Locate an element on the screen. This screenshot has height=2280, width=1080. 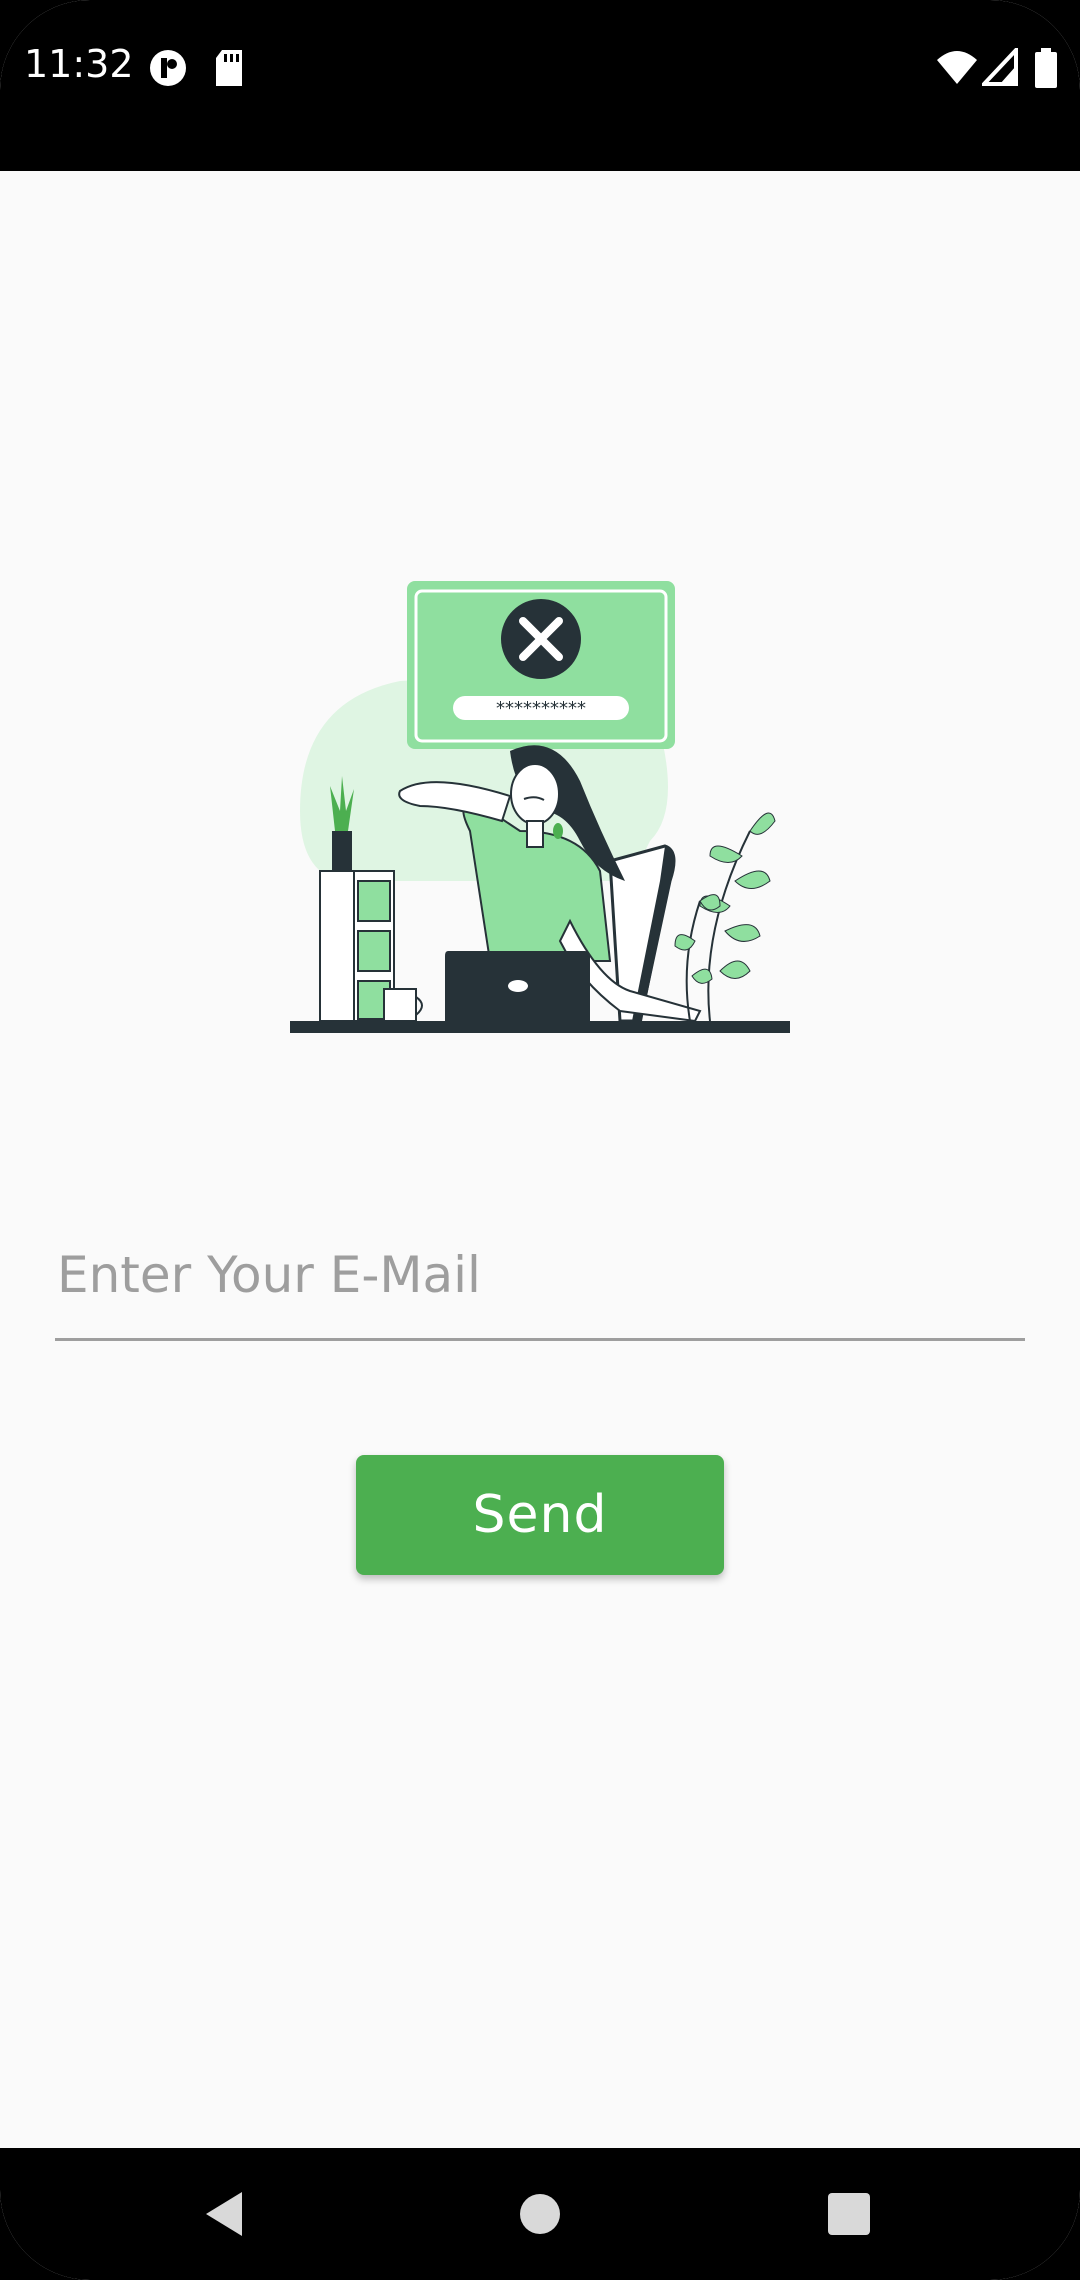
home-icon is located at coordinates (540, 2214).